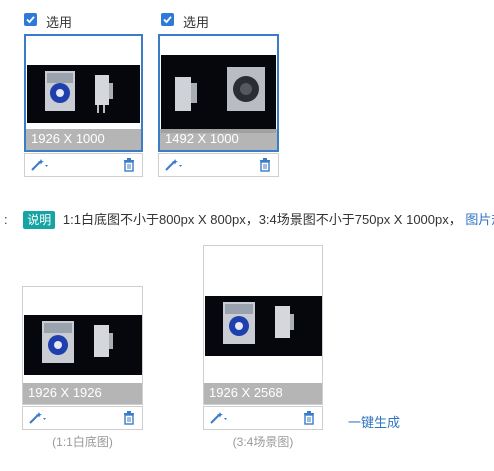 Image resolution: width=494 pixels, height=471 pixels. Describe the element at coordinates (196, 22) in the screenshot. I see `select-label-2: 选用` at that location.